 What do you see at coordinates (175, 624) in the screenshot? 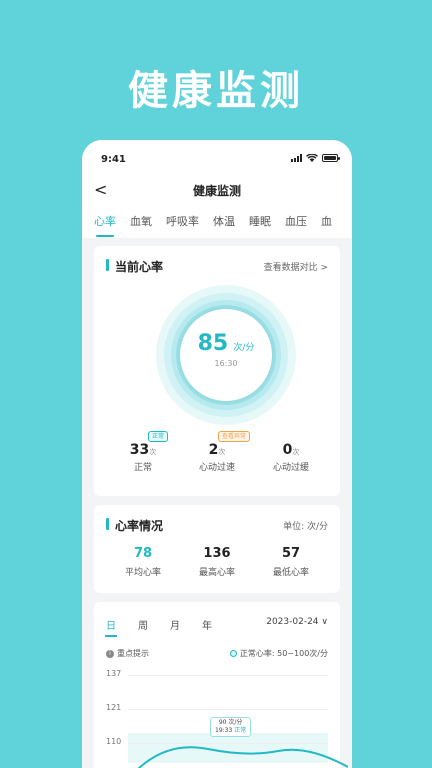
I see `tab-month: 月` at bounding box center [175, 624].